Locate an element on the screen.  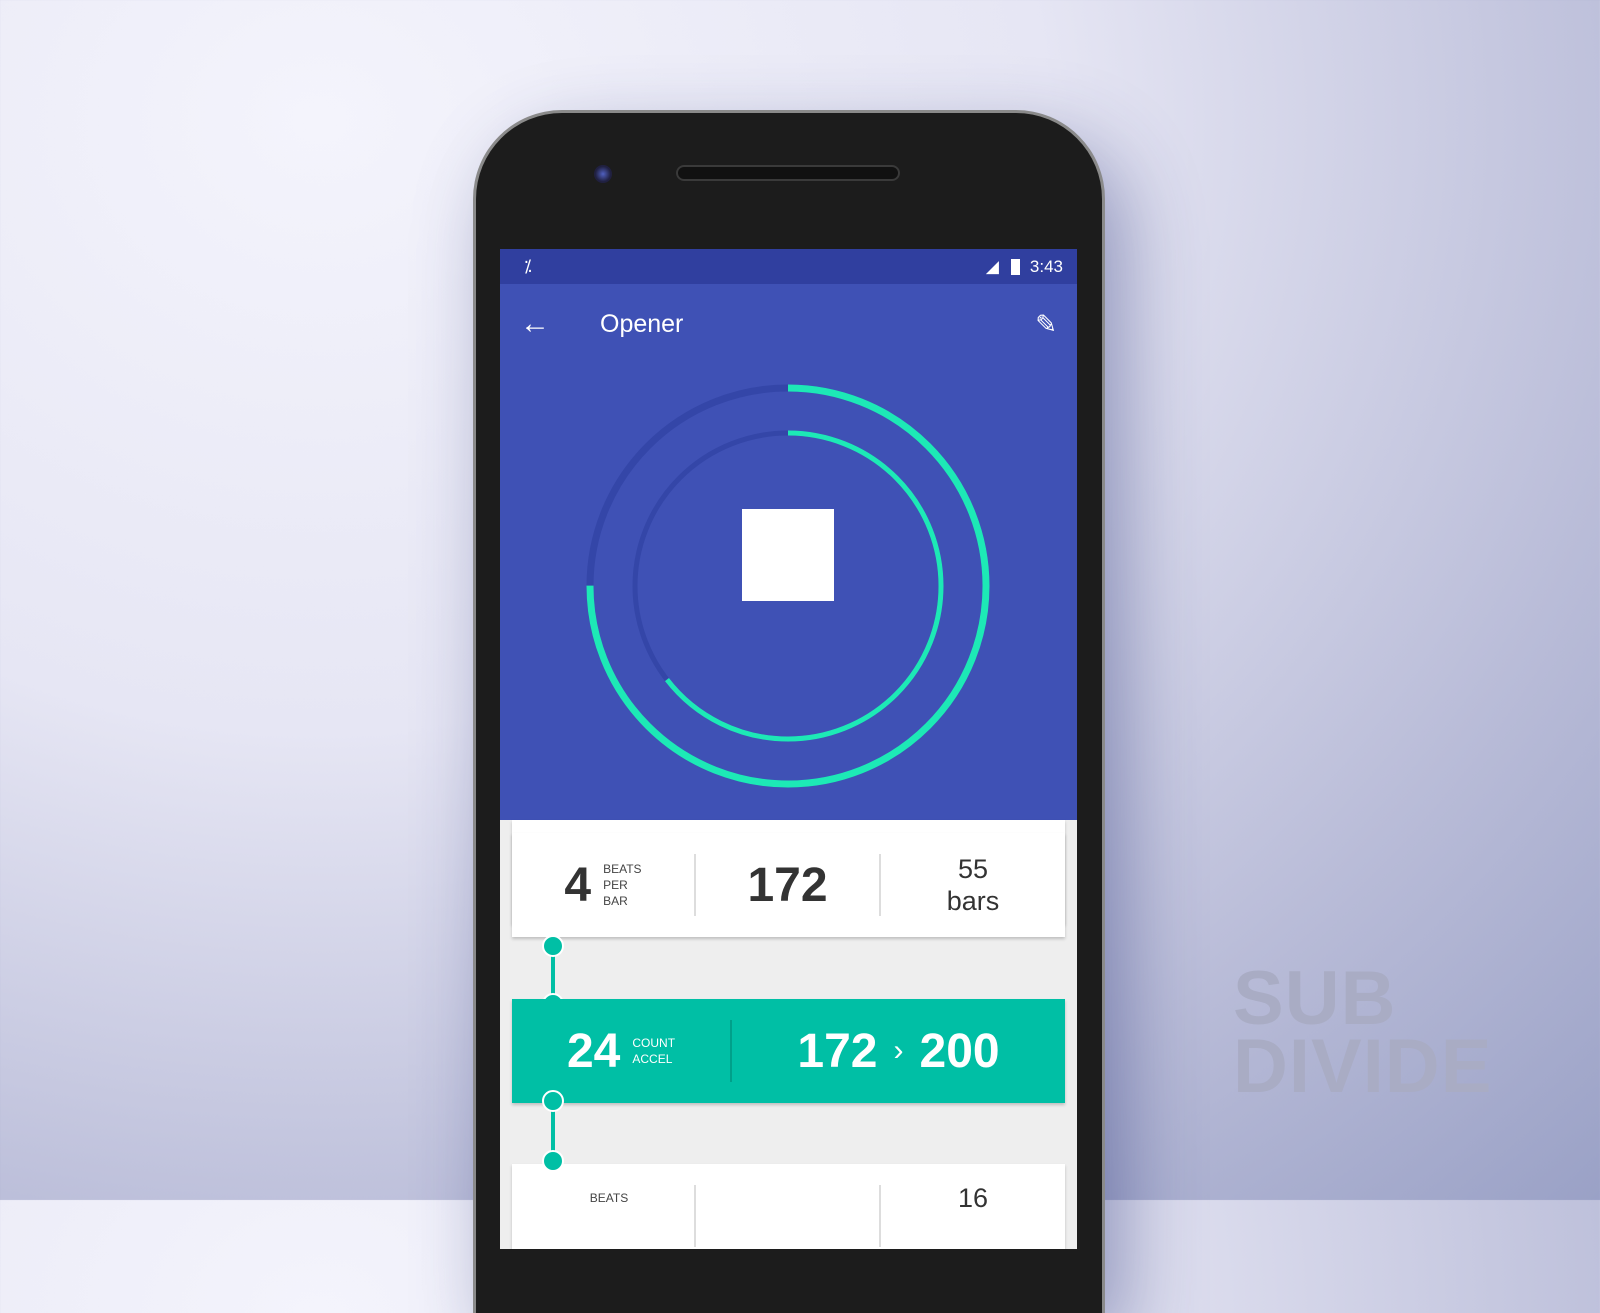
count-accel-label: COUNT ACCEL is located at coordinates (654, 1051).